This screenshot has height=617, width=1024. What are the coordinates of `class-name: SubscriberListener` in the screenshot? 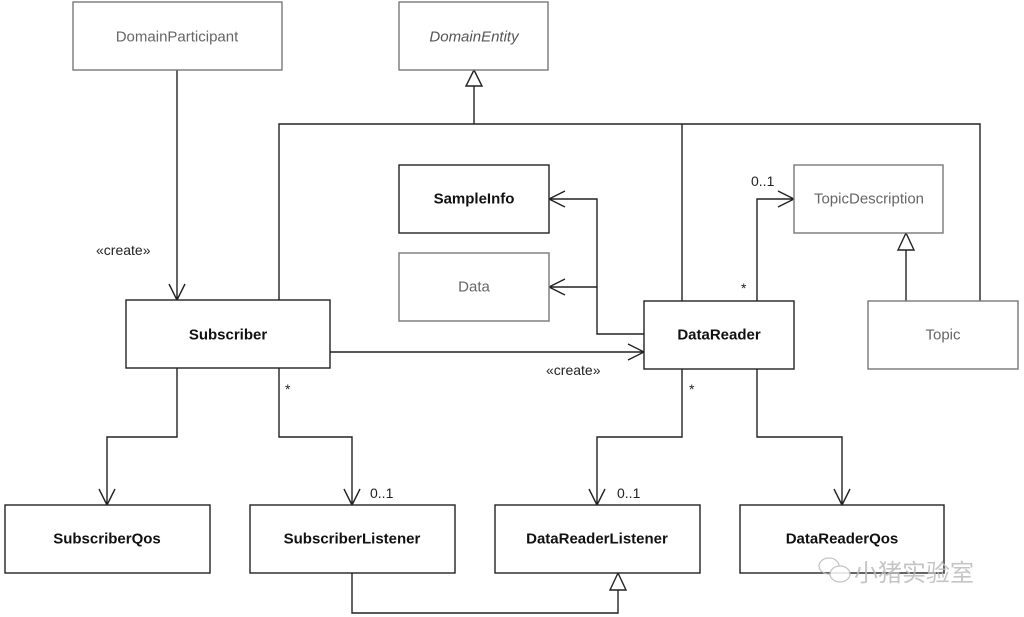 It's located at (352, 539).